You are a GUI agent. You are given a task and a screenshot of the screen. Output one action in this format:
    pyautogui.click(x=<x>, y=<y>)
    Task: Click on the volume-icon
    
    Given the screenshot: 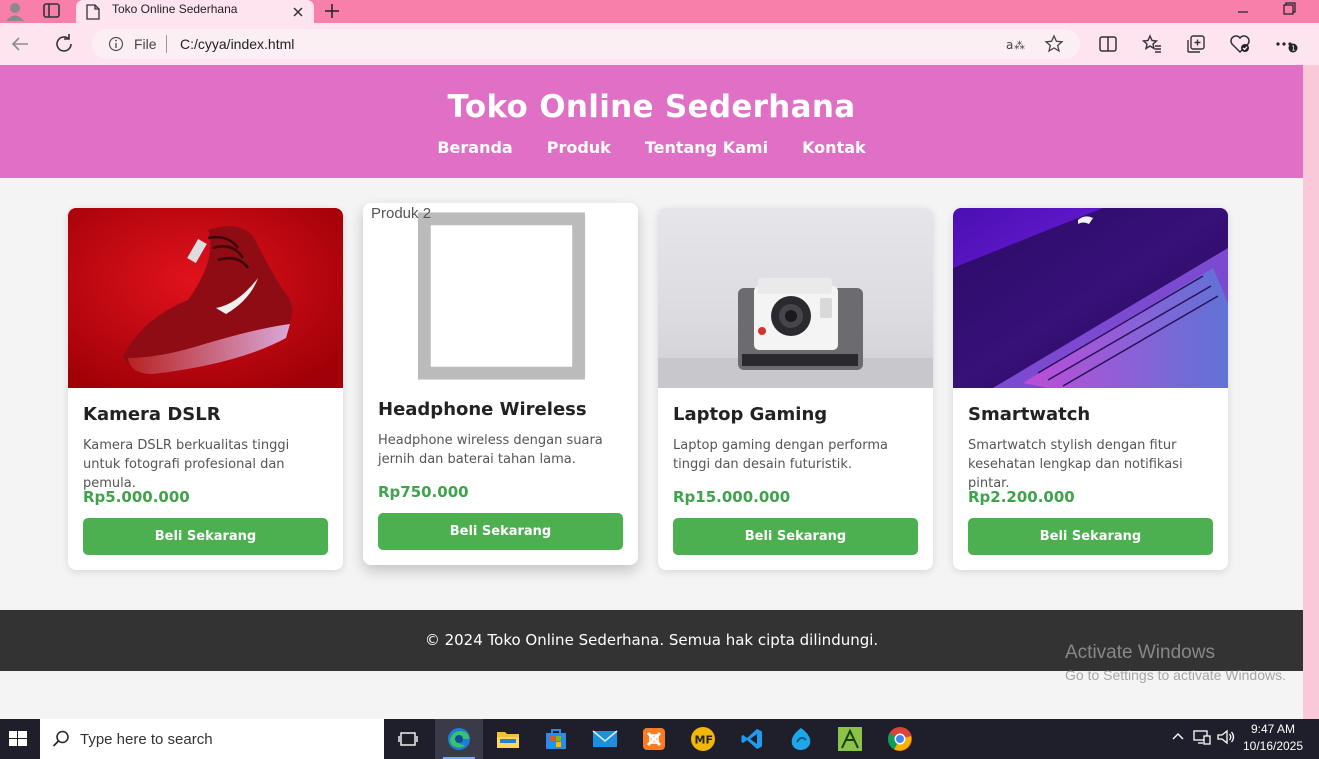 What is the action you would take?
    pyautogui.click(x=1228, y=739)
    